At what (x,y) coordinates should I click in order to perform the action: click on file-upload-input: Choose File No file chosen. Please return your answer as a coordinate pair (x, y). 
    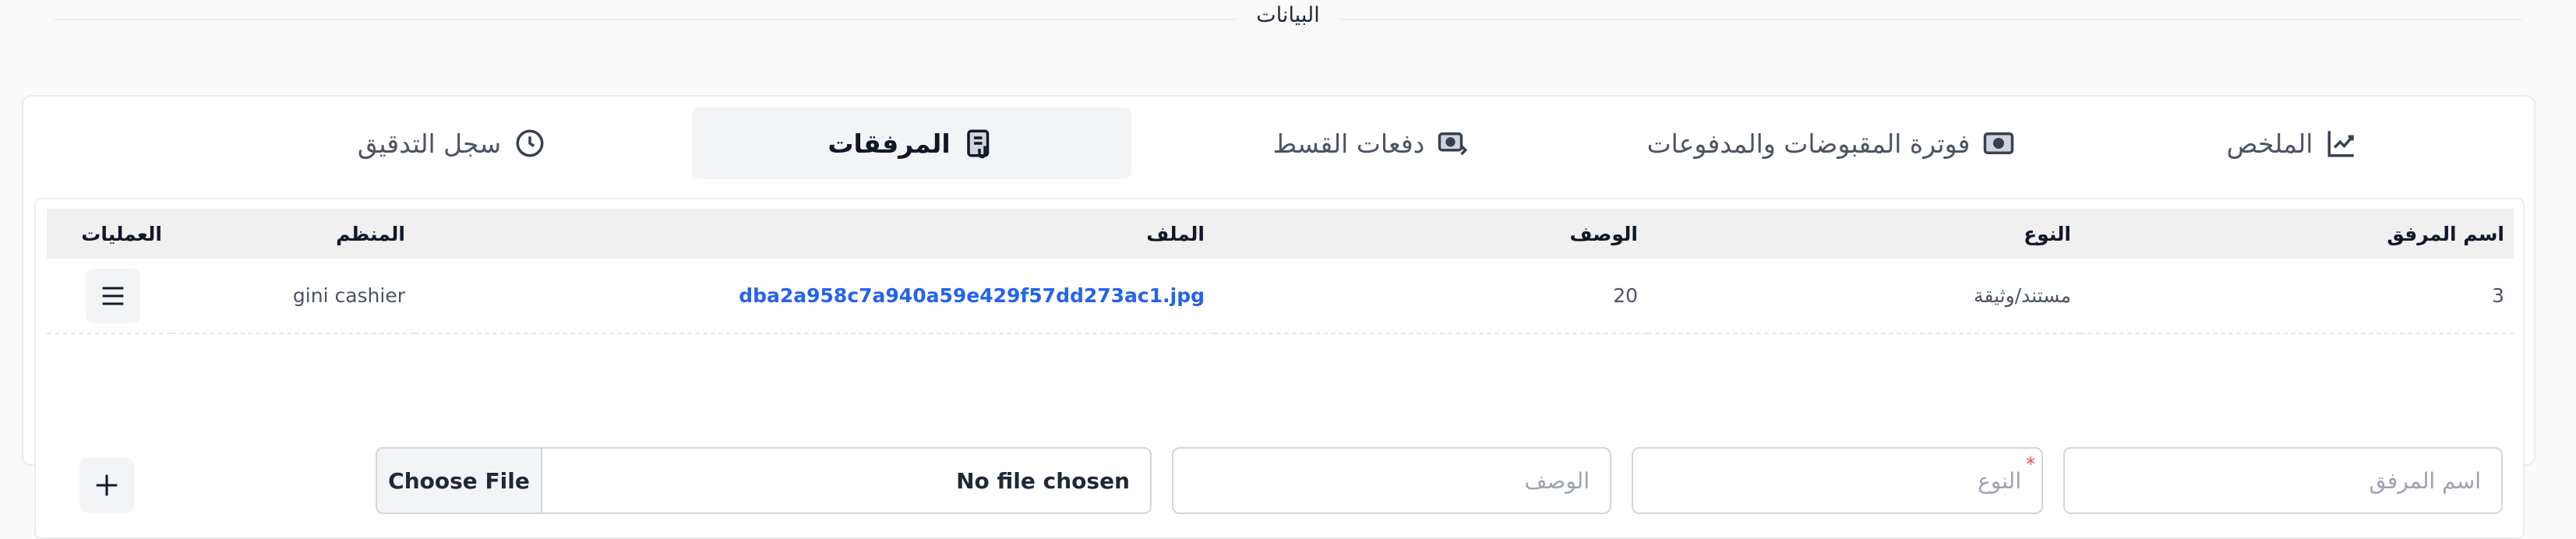
    Looking at the image, I should click on (764, 480).